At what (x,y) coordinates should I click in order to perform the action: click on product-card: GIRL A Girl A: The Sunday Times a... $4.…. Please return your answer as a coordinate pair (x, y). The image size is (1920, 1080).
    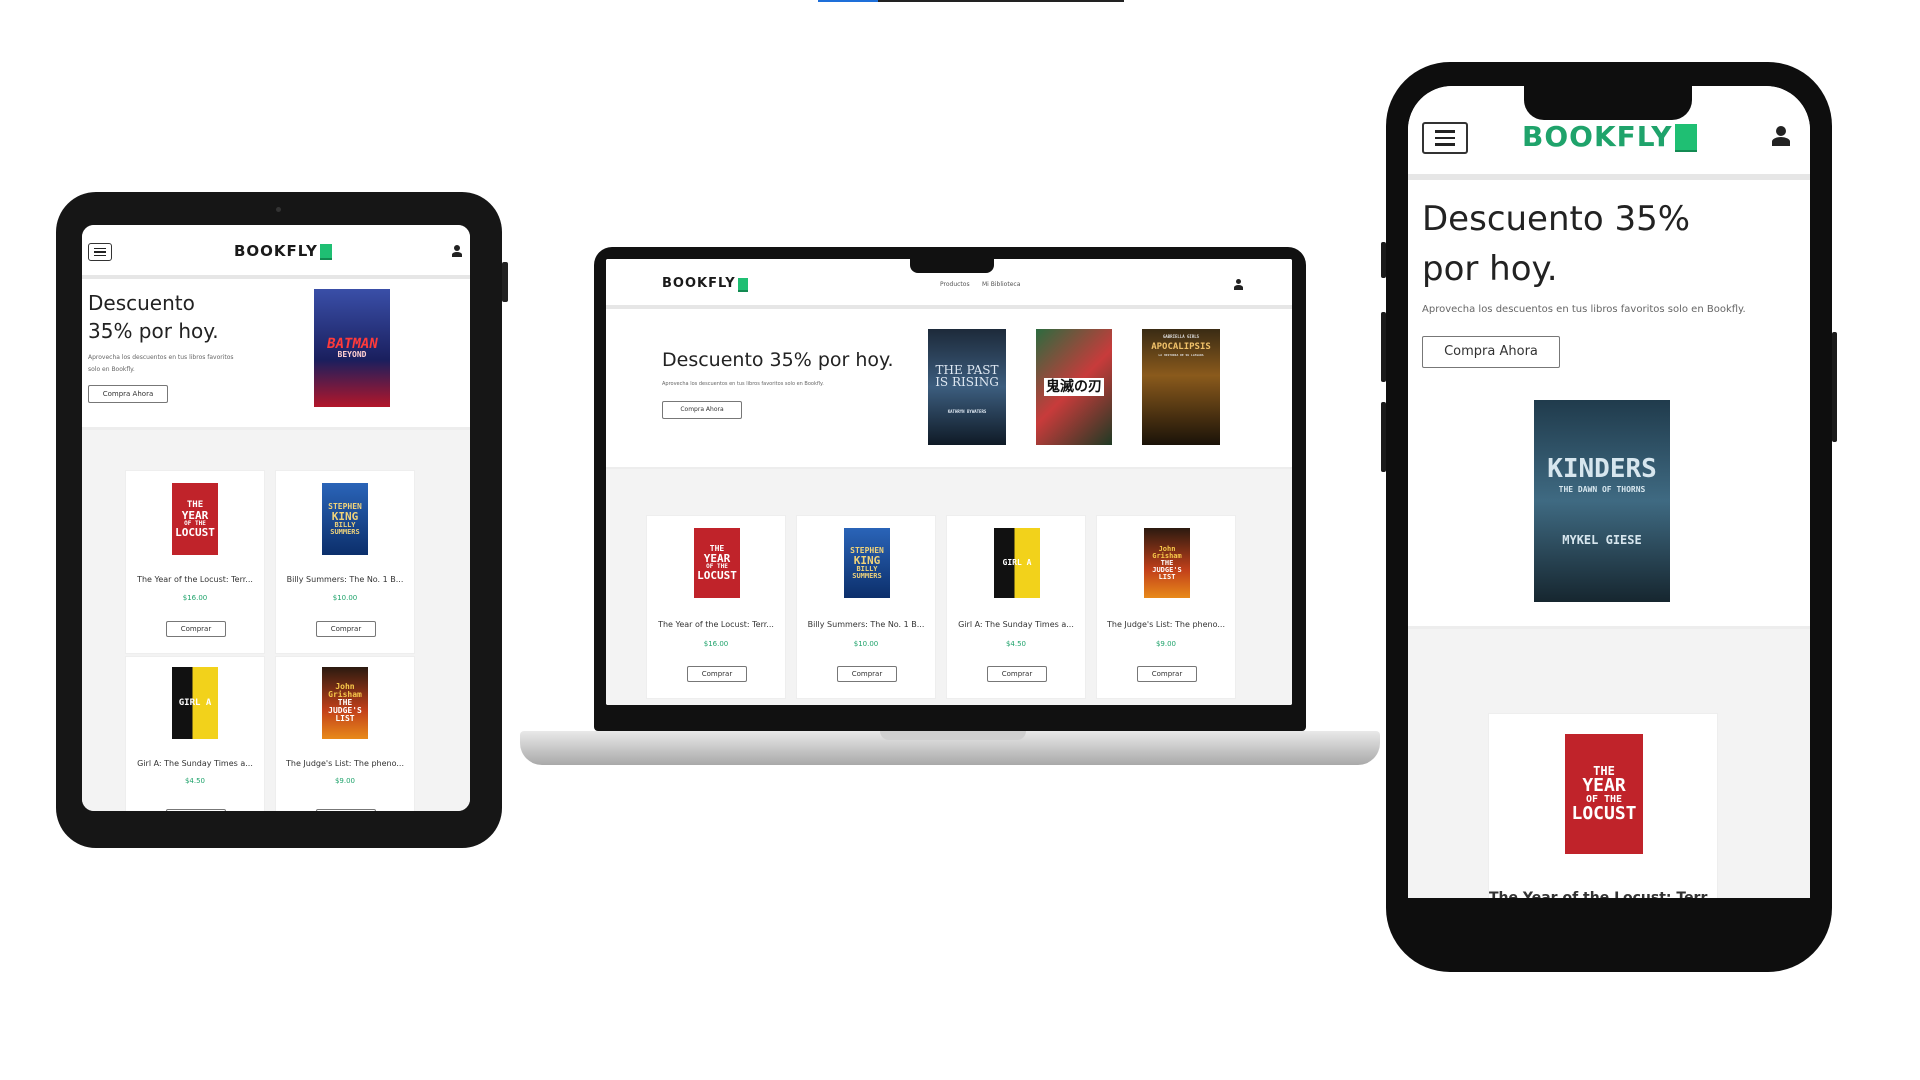
    Looking at the image, I should click on (1016, 607).